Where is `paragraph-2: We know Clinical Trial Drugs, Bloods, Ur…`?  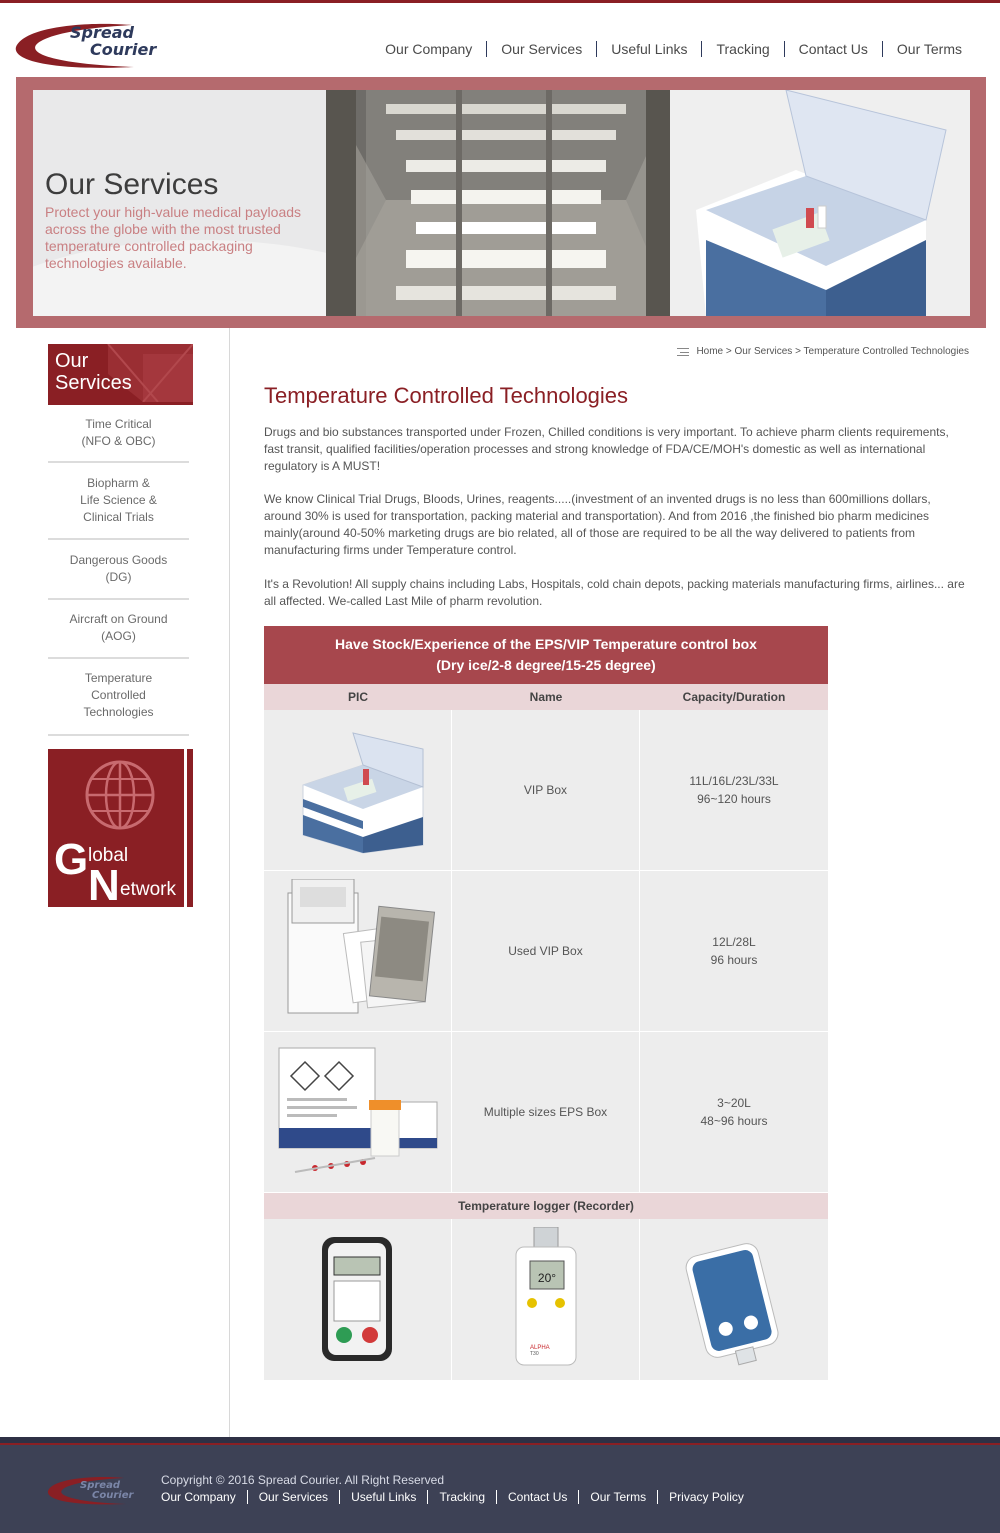 paragraph-2: We know Clinical Trial Drugs, Bloods, Ur… is located at coordinates (597, 524).